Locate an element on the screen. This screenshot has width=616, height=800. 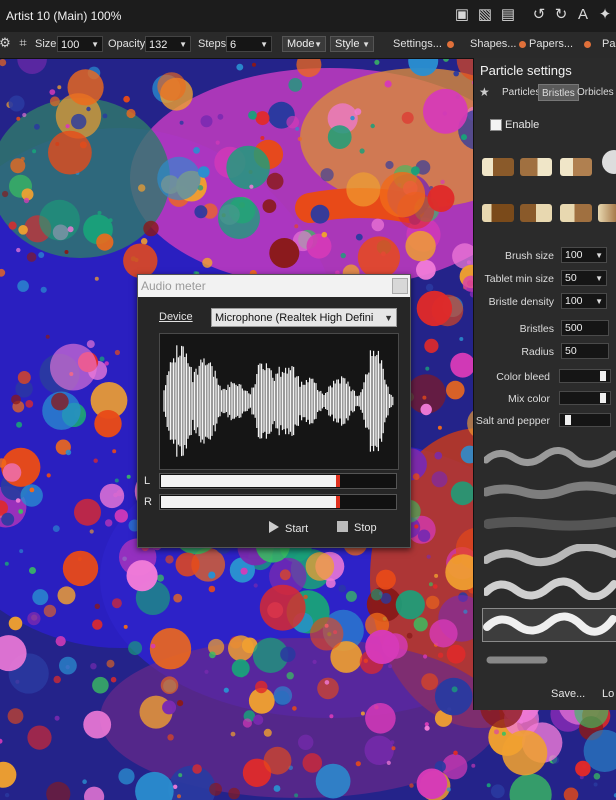
tab-bristles: Bristles is located at coordinates (558, 92).